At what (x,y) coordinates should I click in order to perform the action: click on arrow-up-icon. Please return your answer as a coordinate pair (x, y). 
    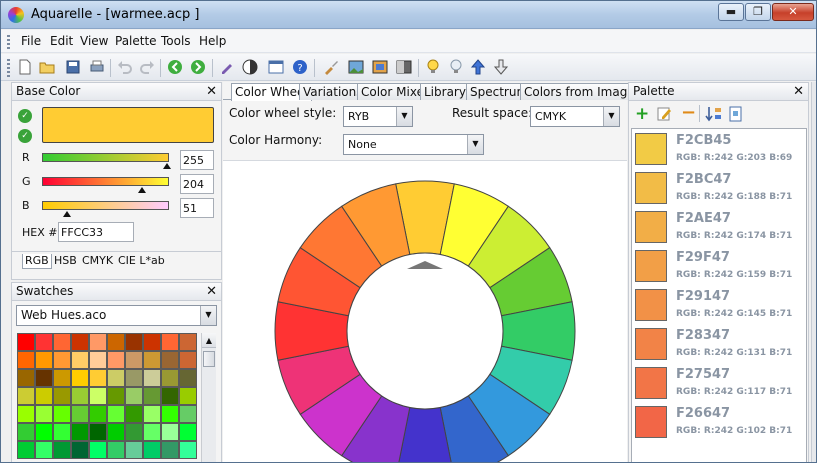
    Looking at the image, I should click on (478, 67).